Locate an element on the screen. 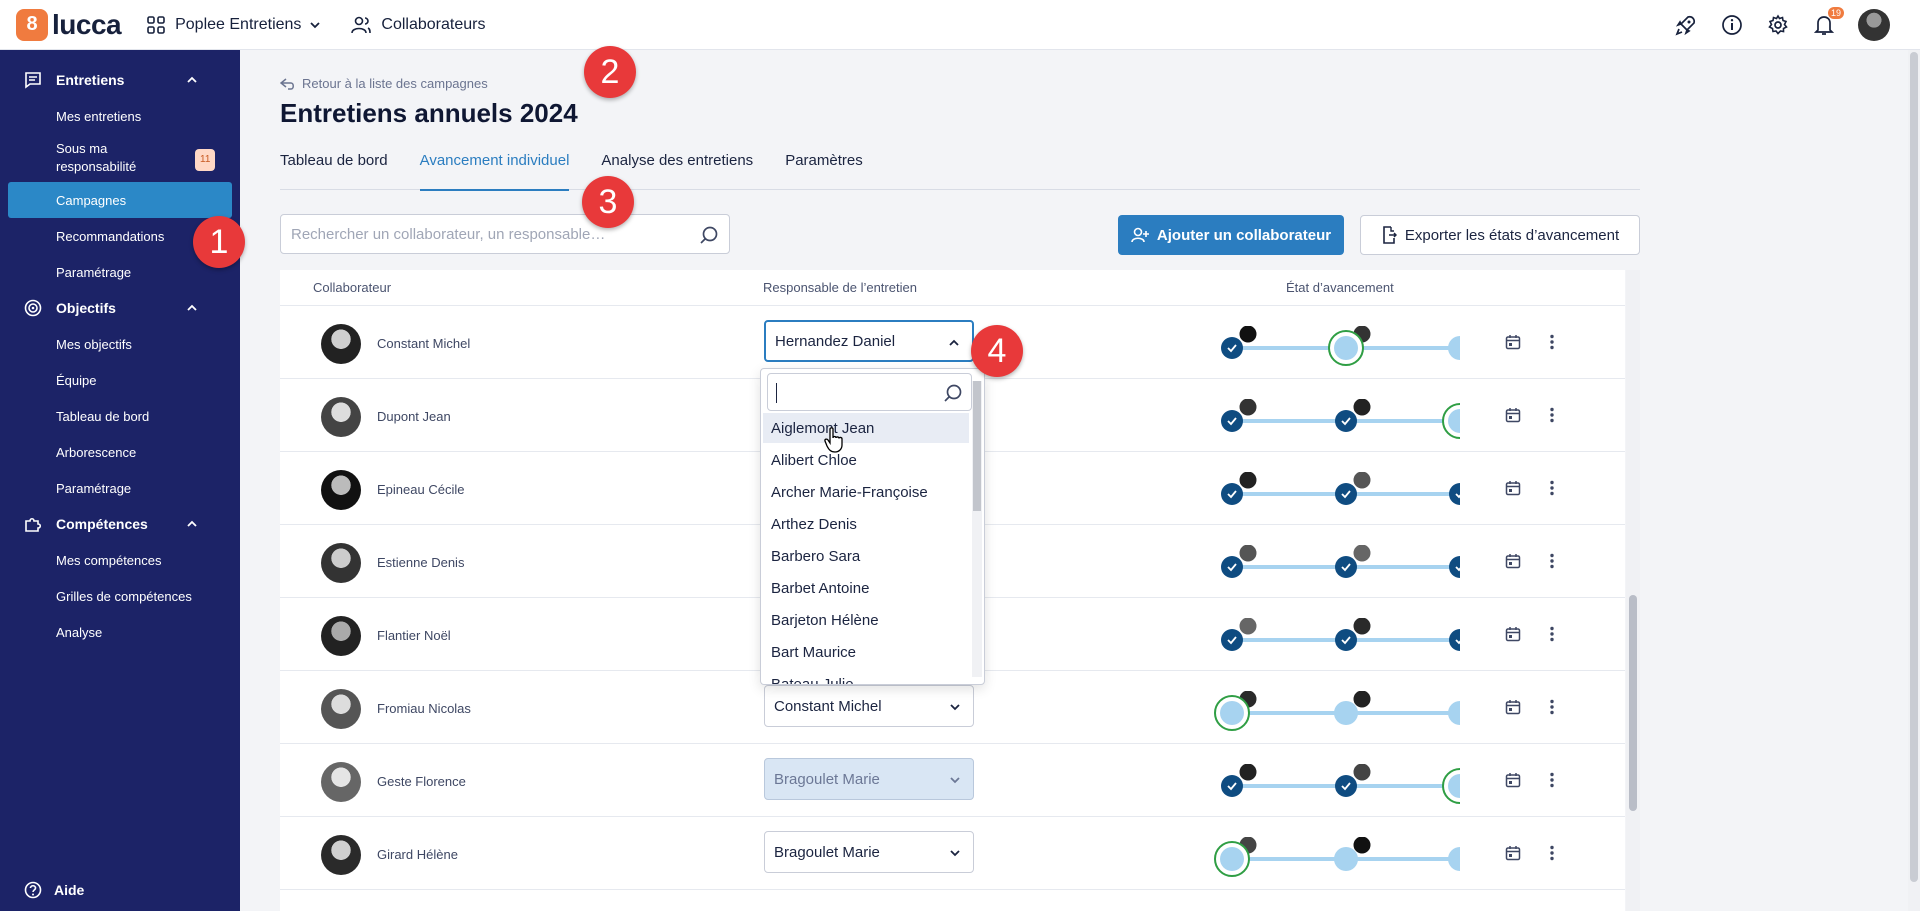 The image size is (1920, 911). dropdown-scrollbar is located at coordinates (977, 529).